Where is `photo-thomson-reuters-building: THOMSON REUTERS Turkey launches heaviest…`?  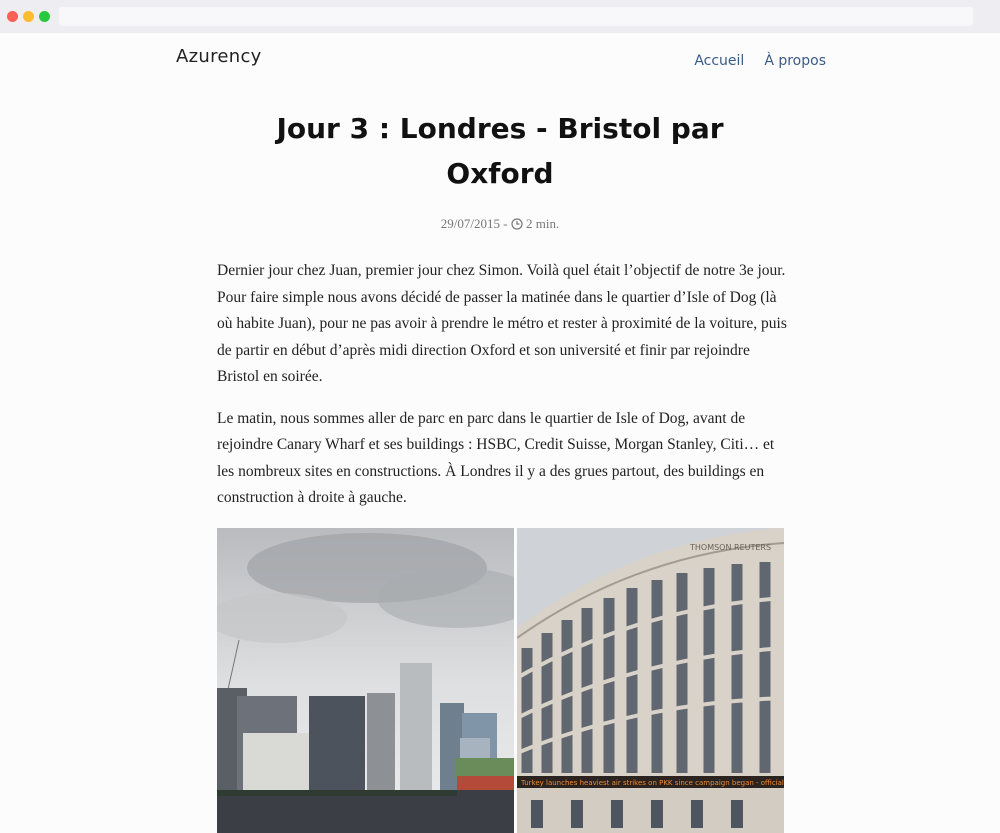 photo-thomson-reuters-building: THOMSON REUTERS Turkey launches heaviest… is located at coordinates (650, 680).